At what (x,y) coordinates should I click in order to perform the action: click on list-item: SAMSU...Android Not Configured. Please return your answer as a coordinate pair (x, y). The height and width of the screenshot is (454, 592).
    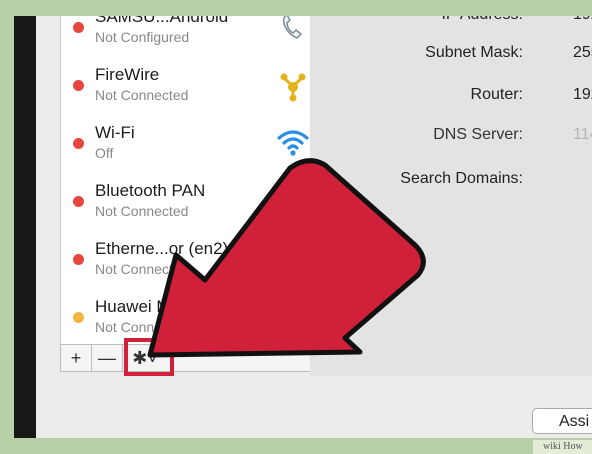
    Looking at the image, I should click on (191, 36).